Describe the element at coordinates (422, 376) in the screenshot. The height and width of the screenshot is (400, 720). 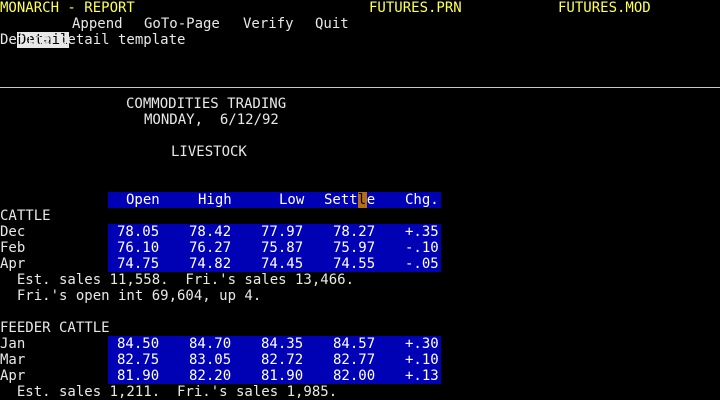
I see `cell-chg: +.13` at that location.